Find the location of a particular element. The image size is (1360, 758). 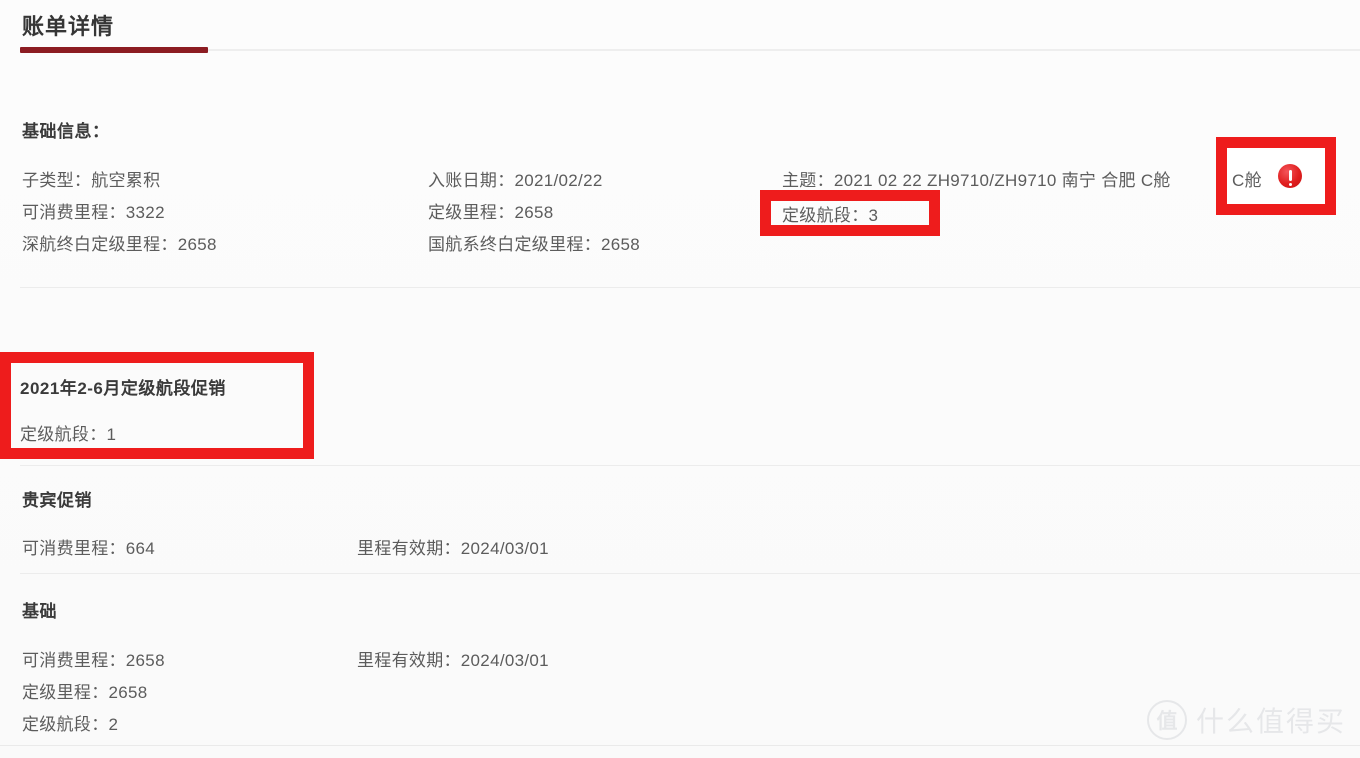

base-spendable-miles: 可消费里程：2658 is located at coordinates (93, 660).